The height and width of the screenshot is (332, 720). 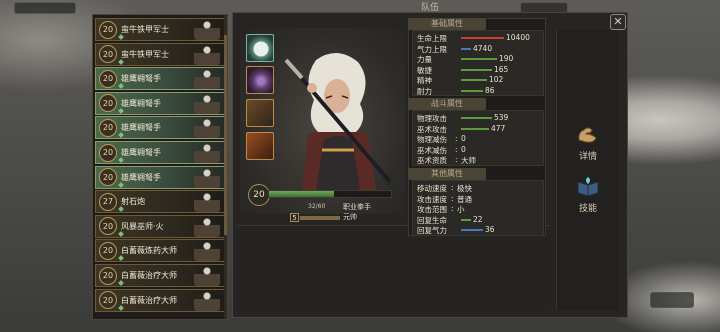 I want to click on stat-row: 巫术减伤:0, so click(x=481, y=150).